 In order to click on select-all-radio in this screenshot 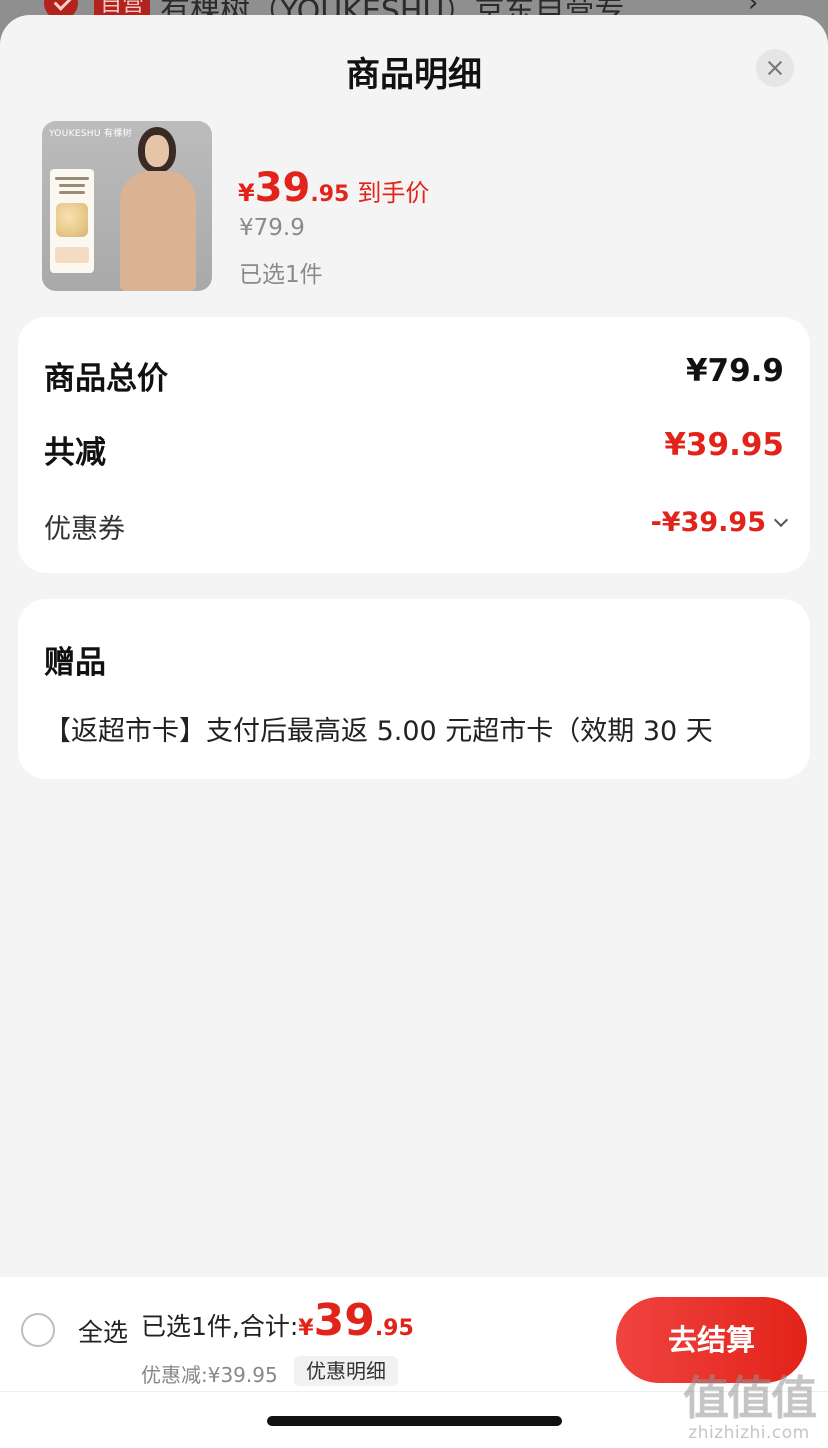, I will do `click(38, 1330)`.